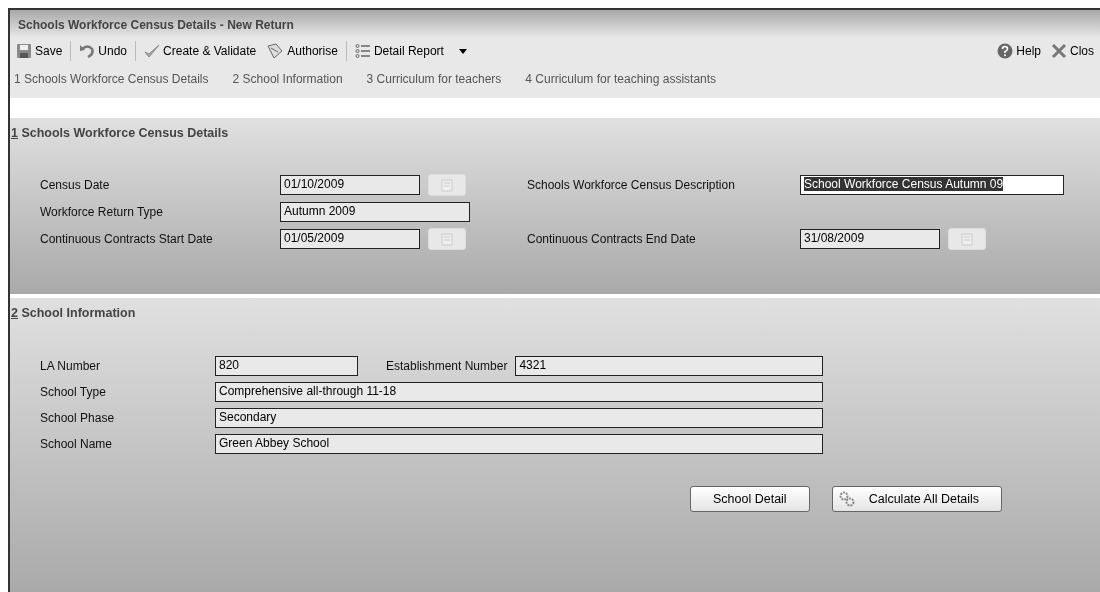 The image size is (1100, 592). Describe the element at coordinates (302, 51) in the screenshot. I see `toolbar-button: Authorise` at that location.